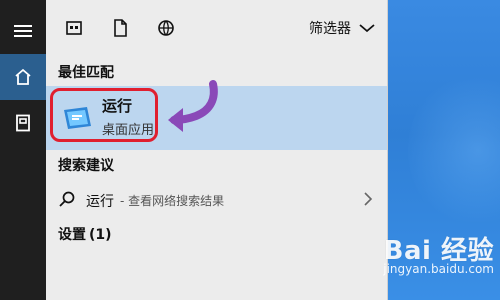  I want to click on toolbar-web-button, so click(166, 28).